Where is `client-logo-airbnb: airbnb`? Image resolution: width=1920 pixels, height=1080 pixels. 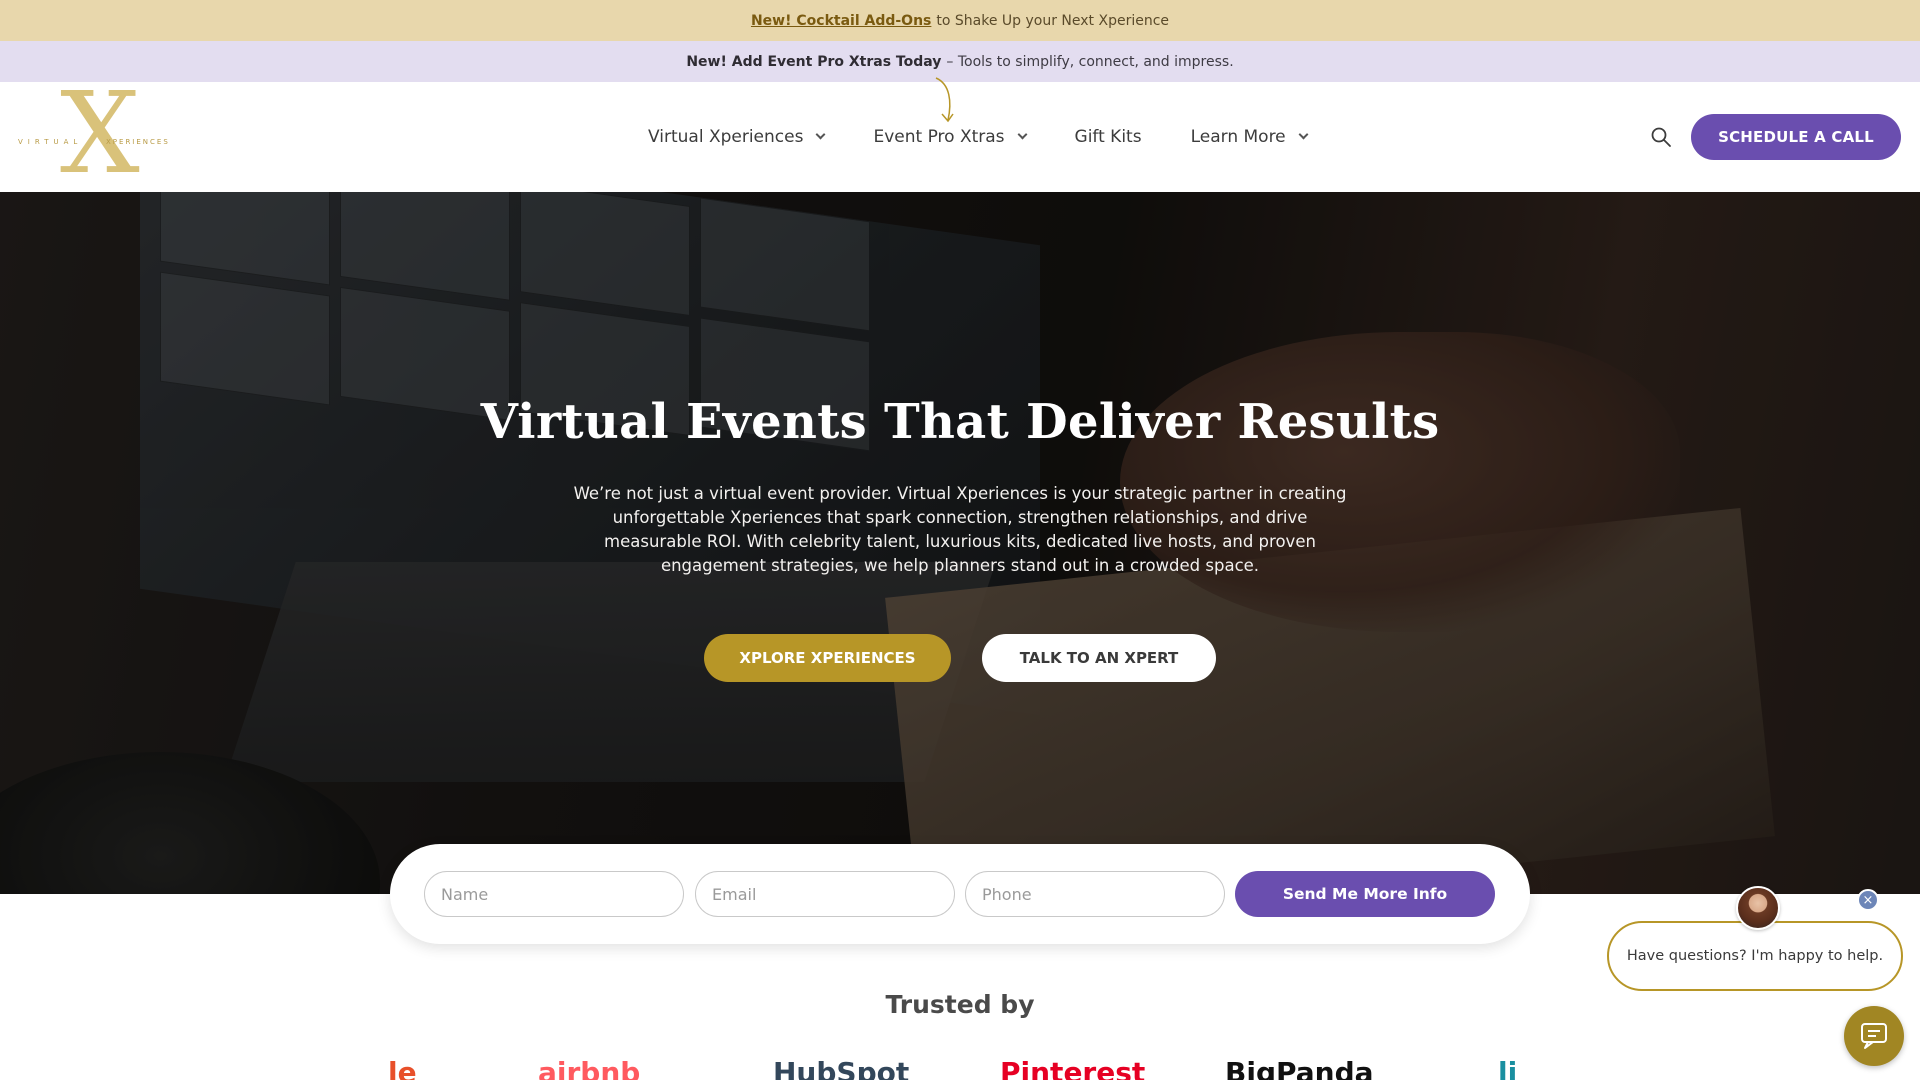
client-logo-airbnb: airbnb is located at coordinates (589, 1068).